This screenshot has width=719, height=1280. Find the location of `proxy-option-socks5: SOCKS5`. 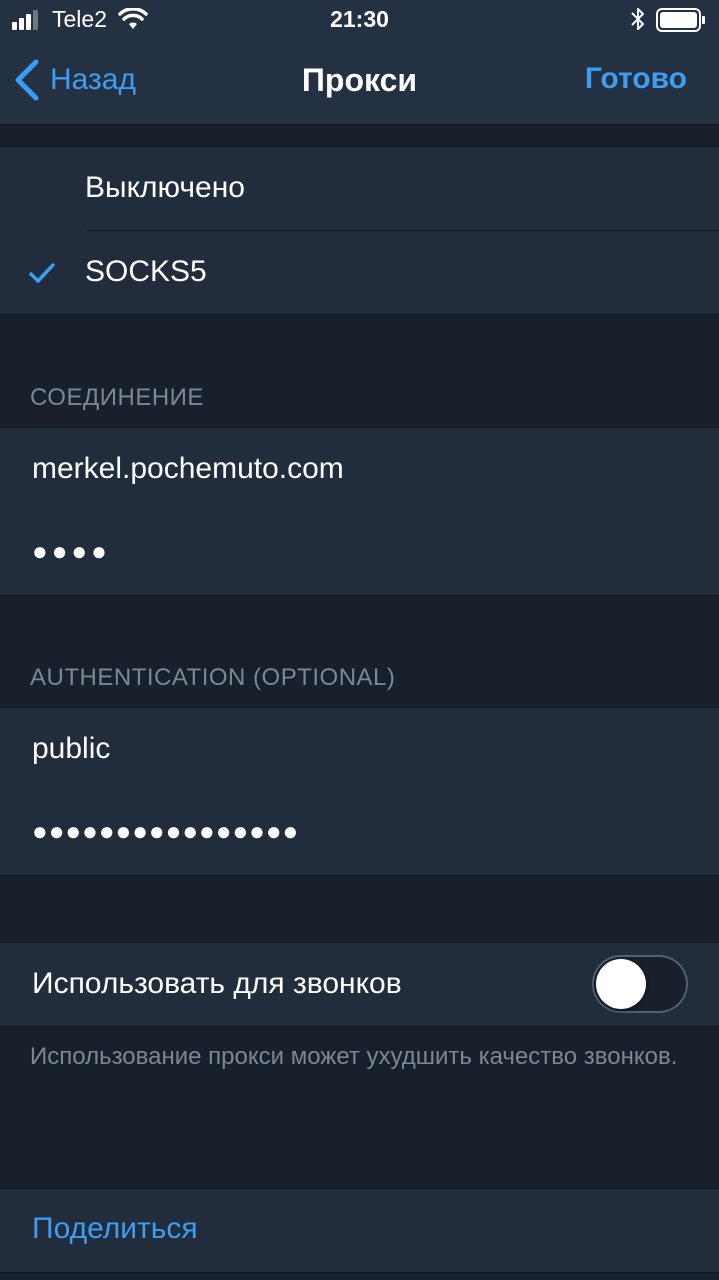

proxy-option-socks5: SOCKS5 is located at coordinates (359, 272).